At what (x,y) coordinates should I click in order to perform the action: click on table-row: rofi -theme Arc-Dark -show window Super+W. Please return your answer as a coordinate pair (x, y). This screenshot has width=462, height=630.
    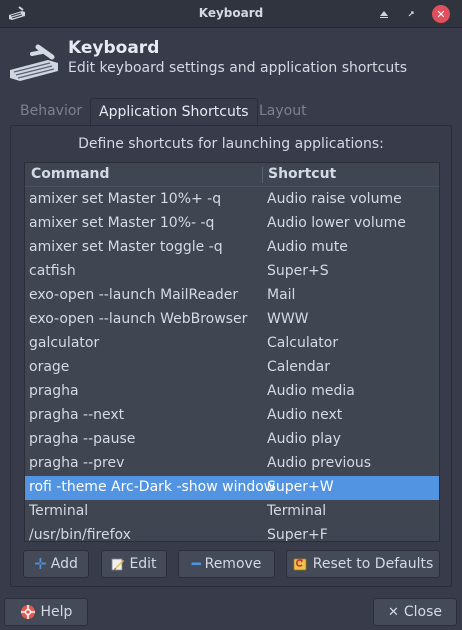
    Looking at the image, I should click on (232, 488).